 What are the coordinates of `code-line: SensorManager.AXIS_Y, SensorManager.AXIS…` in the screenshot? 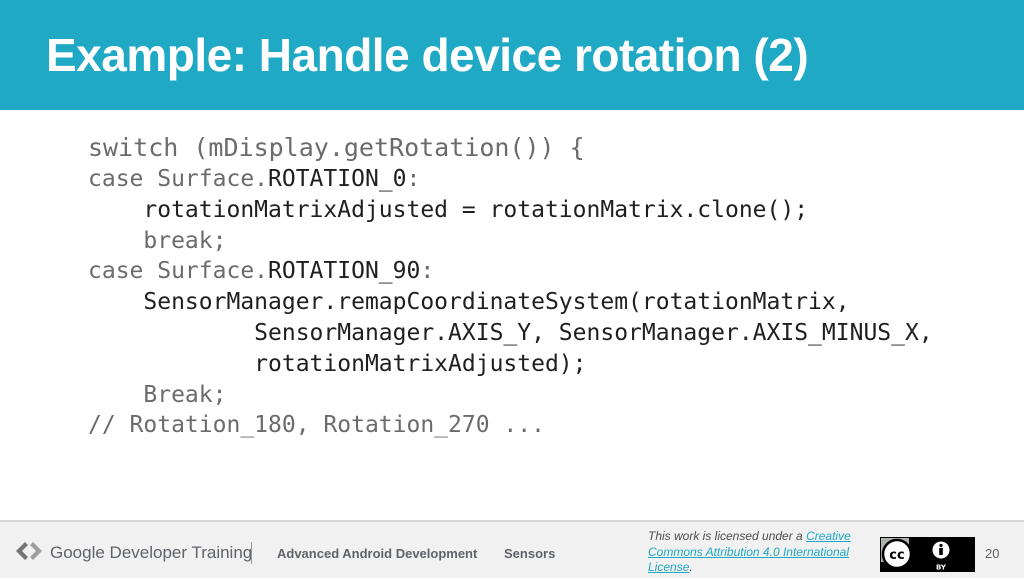 It's located at (510, 332).